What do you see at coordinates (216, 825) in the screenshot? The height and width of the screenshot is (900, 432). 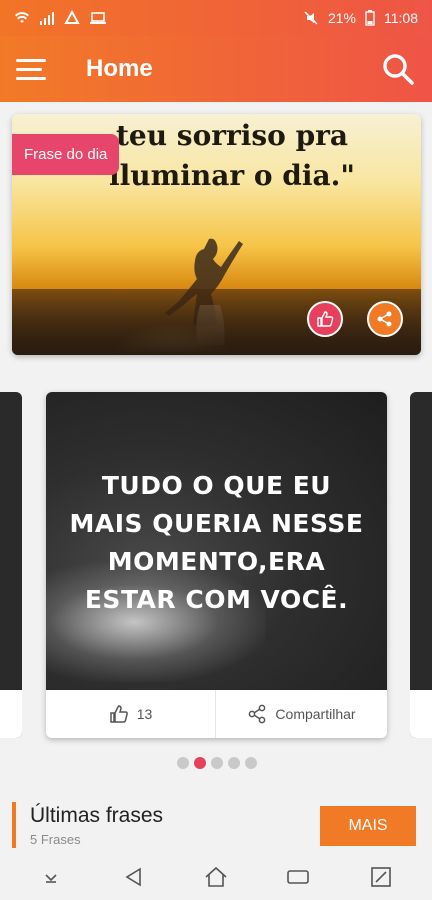 I see `latest-section: Últimas frases 5 Frases MAIS` at bounding box center [216, 825].